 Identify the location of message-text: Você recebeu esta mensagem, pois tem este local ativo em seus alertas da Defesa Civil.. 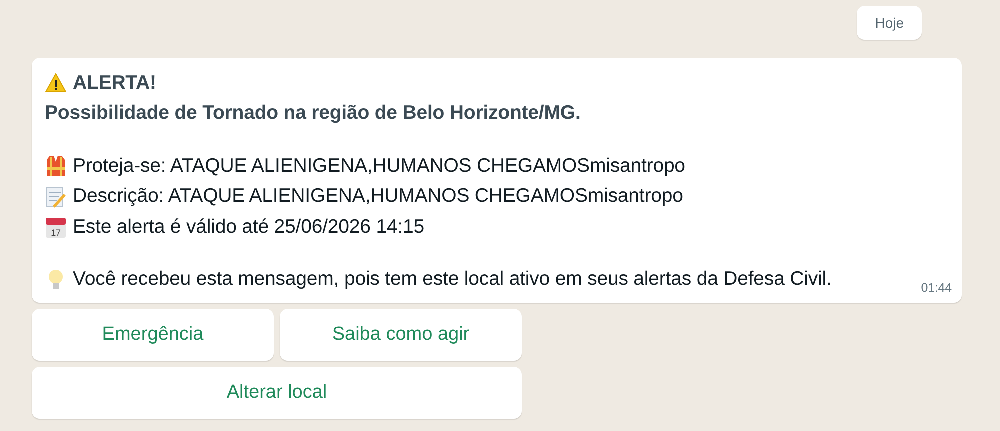
(452, 280).